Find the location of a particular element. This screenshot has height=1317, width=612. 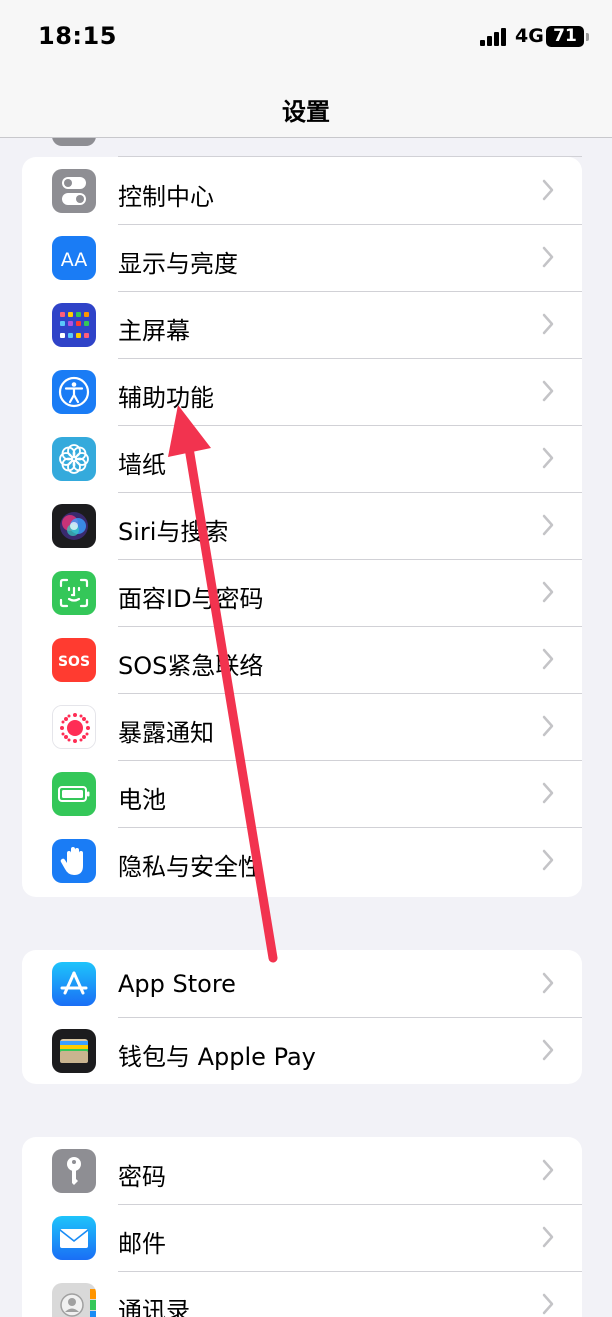

network-type: 4G is located at coordinates (529, 36).